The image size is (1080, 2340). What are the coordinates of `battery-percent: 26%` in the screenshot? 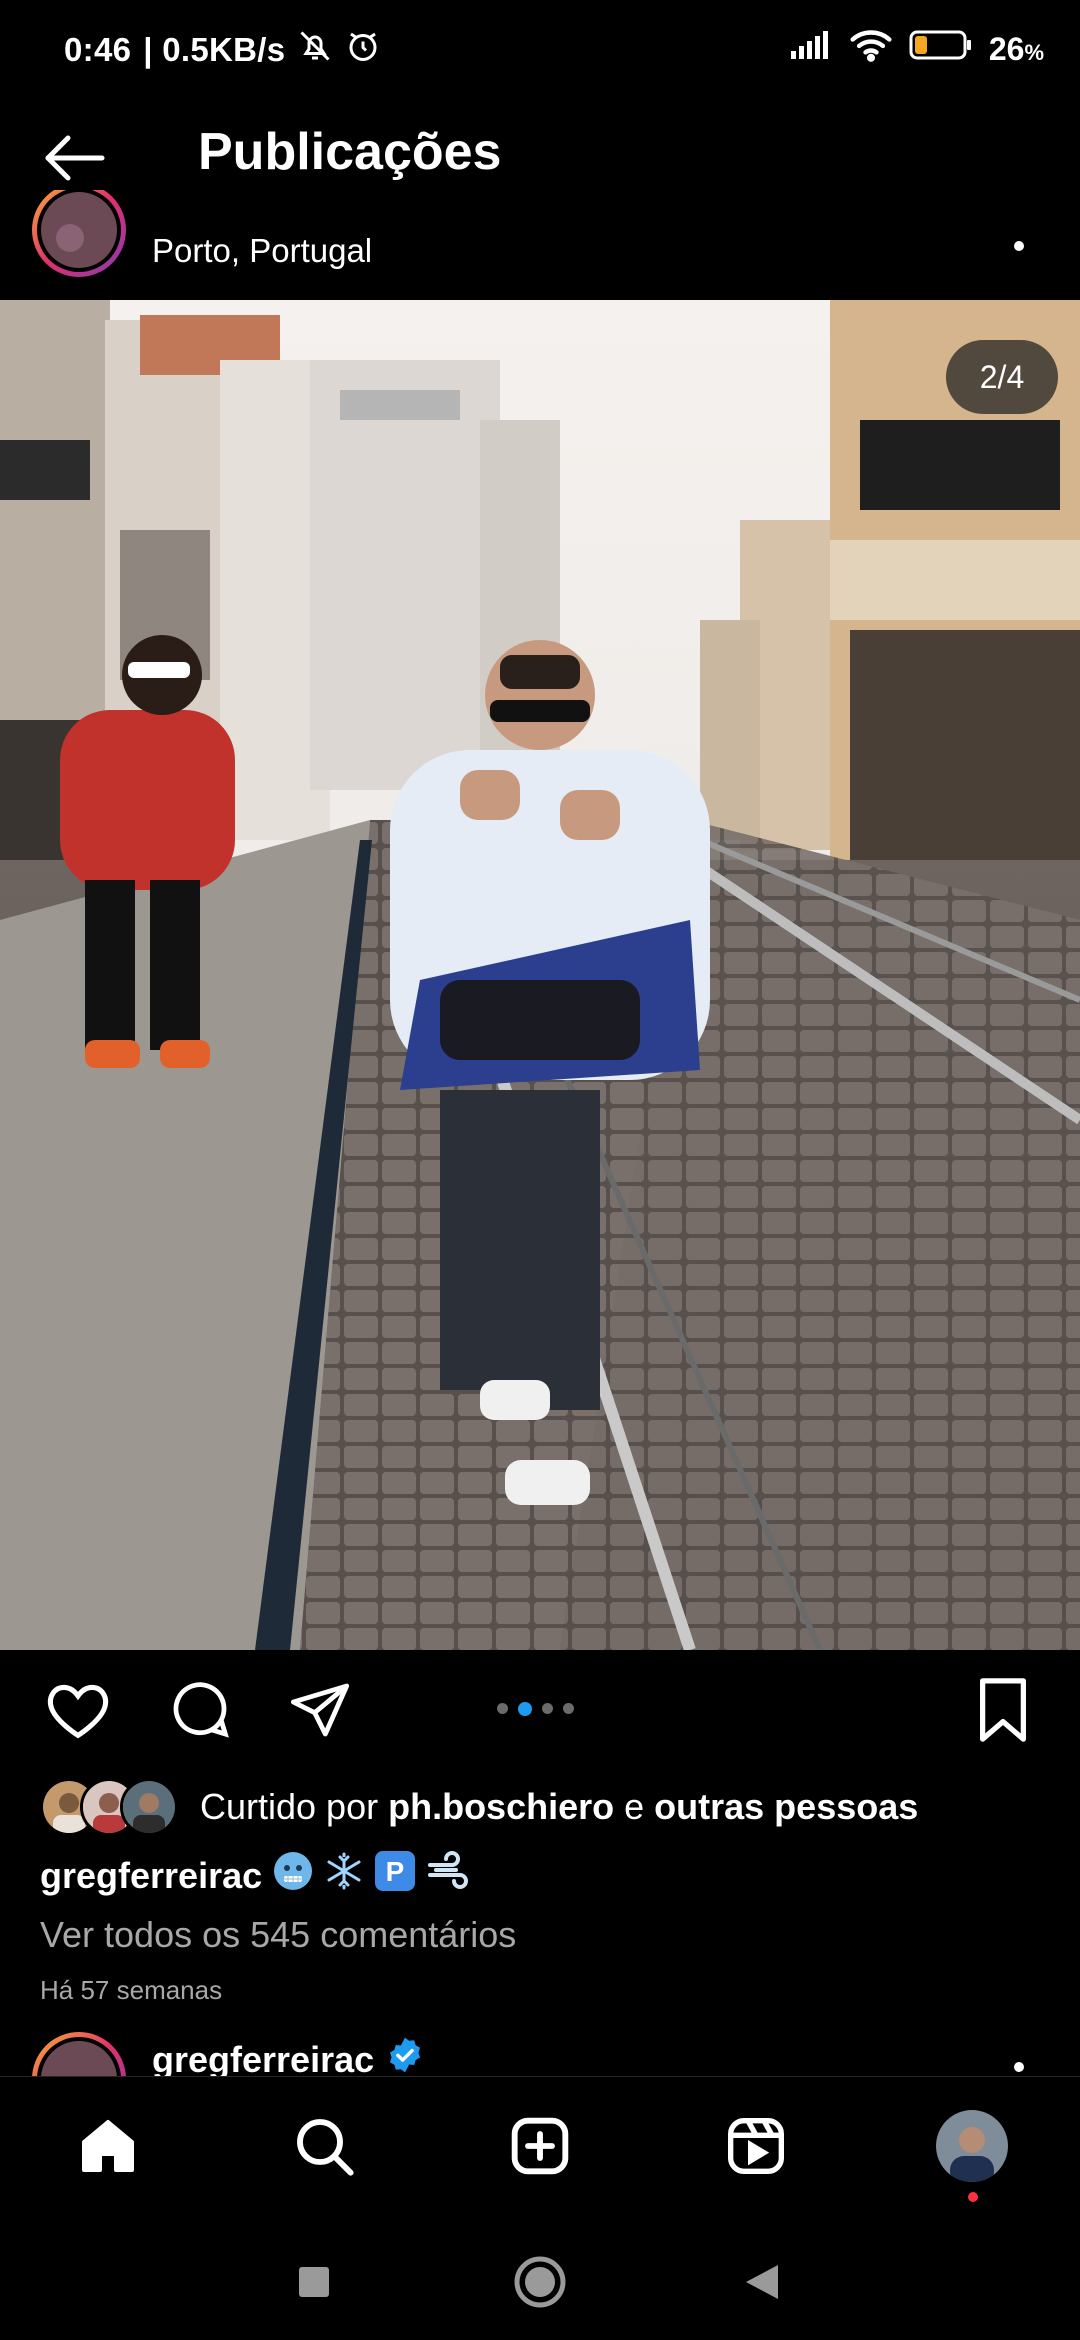 It's located at (1016, 48).